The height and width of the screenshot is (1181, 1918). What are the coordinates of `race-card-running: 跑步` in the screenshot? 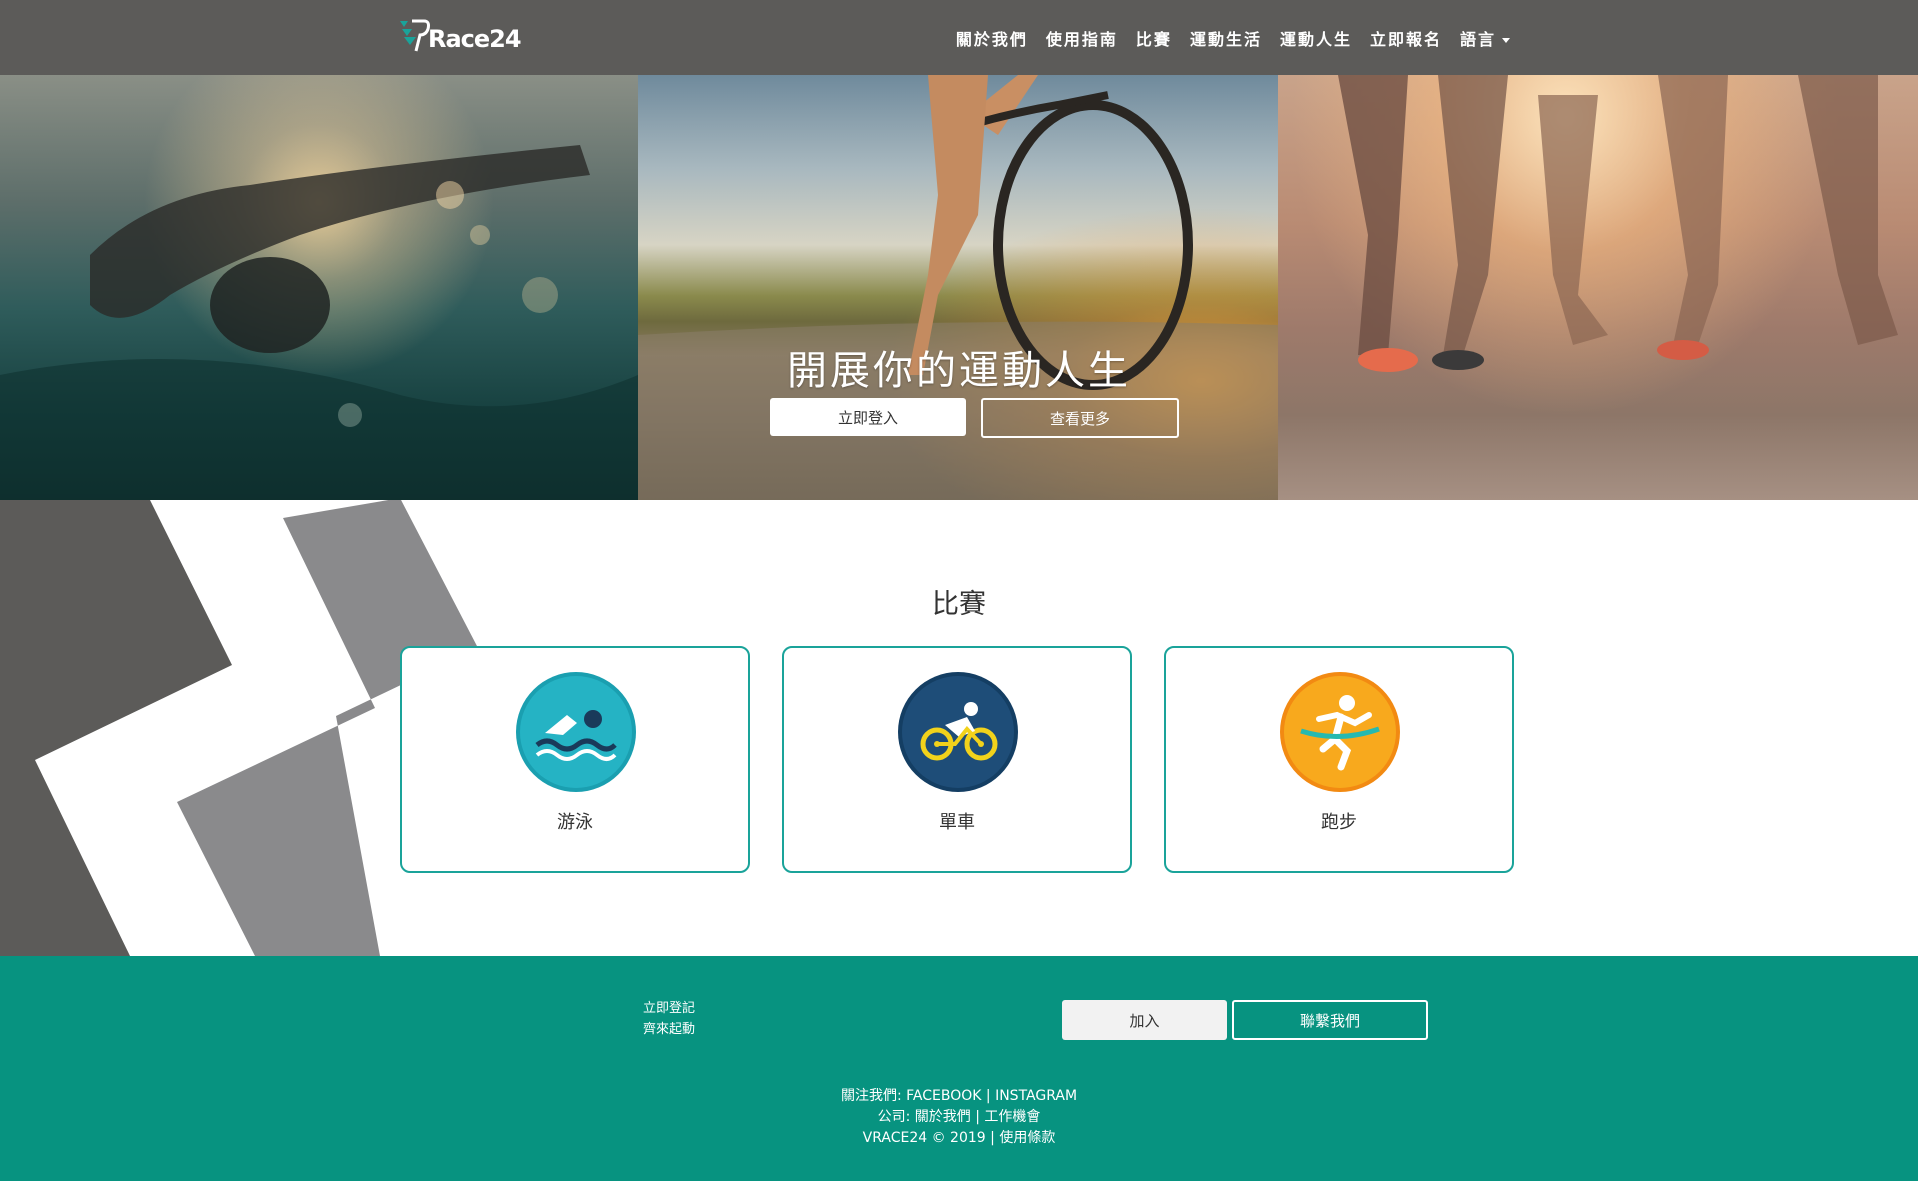 It's located at (1339, 759).